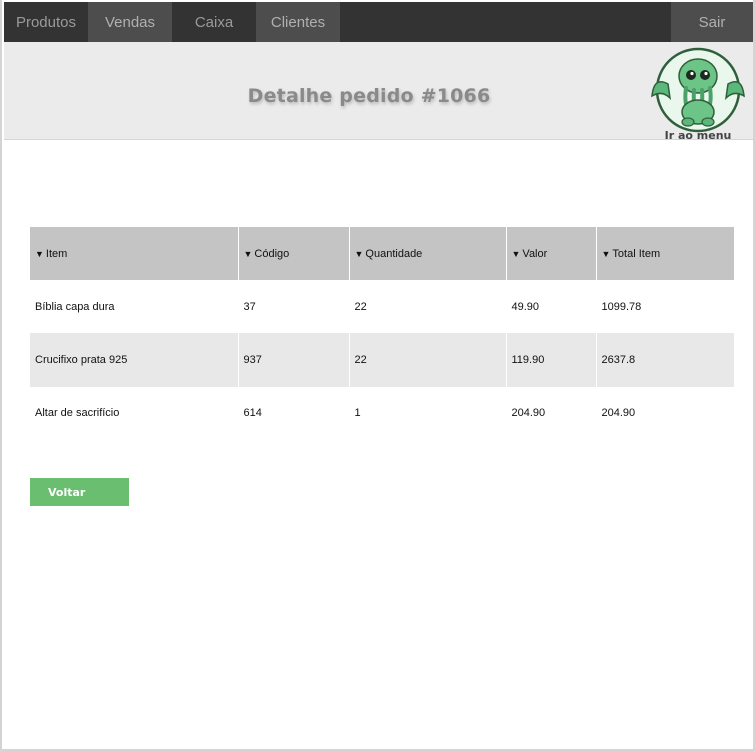 The image size is (755, 751). Describe the element at coordinates (130, 22) in the screenshot. I see `nav-item-vendas: Vendas` at that location.